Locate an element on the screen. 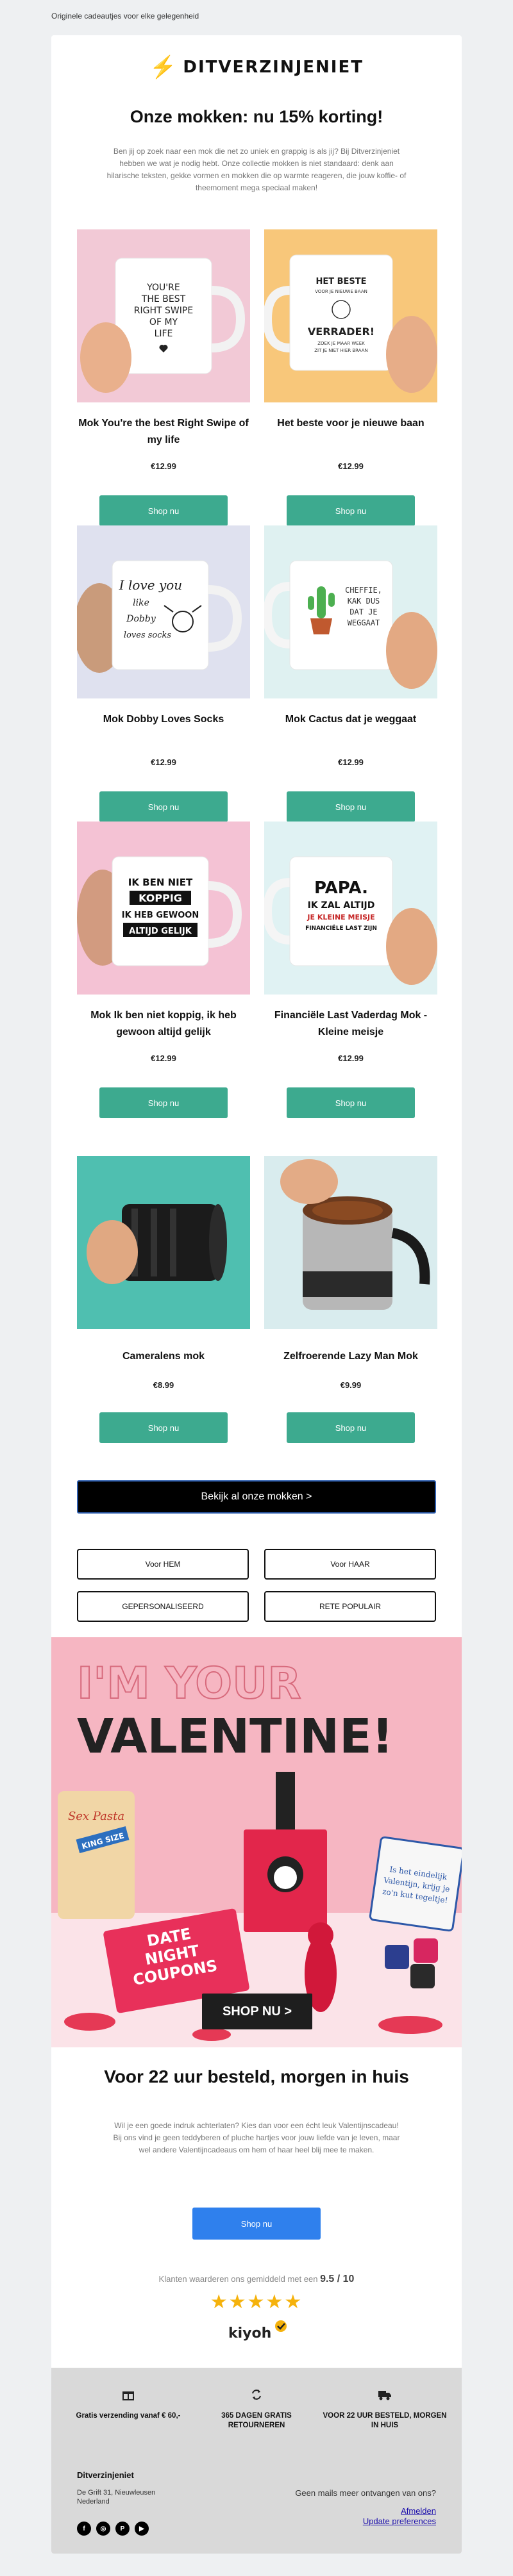 The height and width of the screenshot is (2576, 513). star-rating-icons: ★★★★★ is located at coordinates (256, 2302).